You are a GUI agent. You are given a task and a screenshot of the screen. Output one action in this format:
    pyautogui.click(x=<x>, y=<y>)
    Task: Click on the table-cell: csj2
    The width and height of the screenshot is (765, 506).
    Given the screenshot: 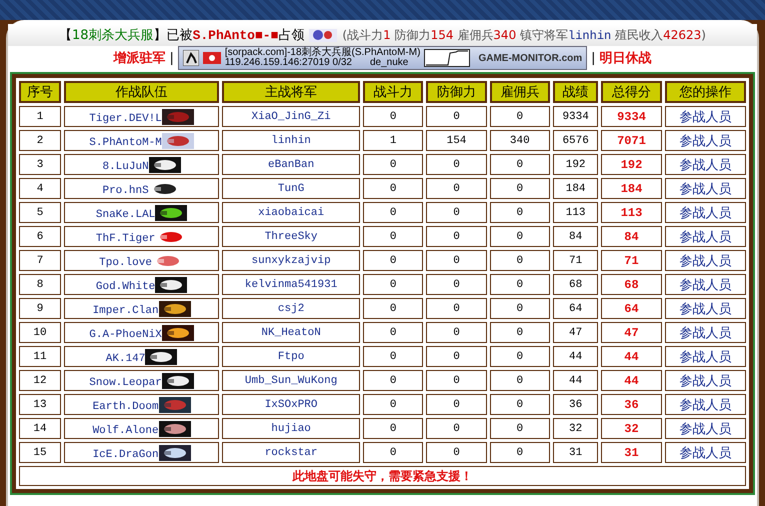 What is the action you would take?
    pyautogui.click(x=291, y=308)
    